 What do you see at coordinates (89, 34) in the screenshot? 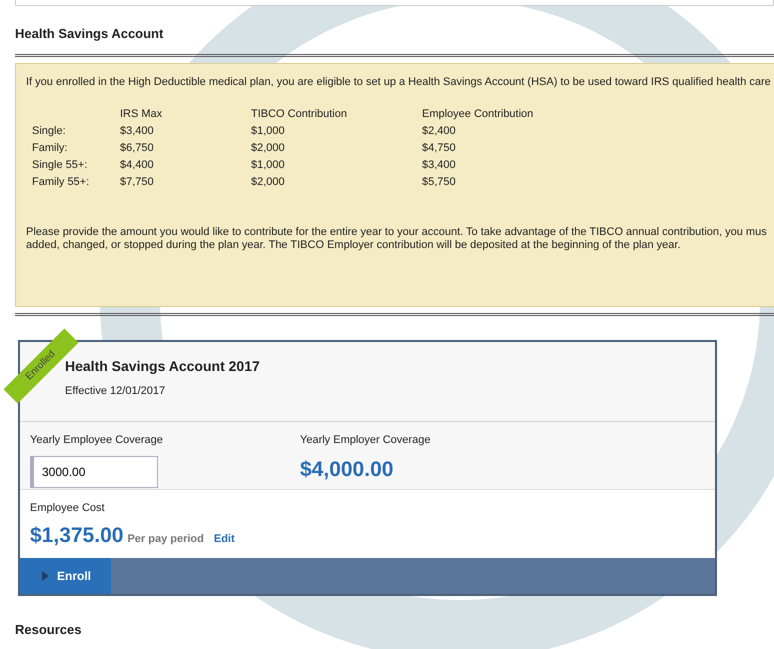
I see `section-title: Health Savings Account` at bounding box center [89, 34].